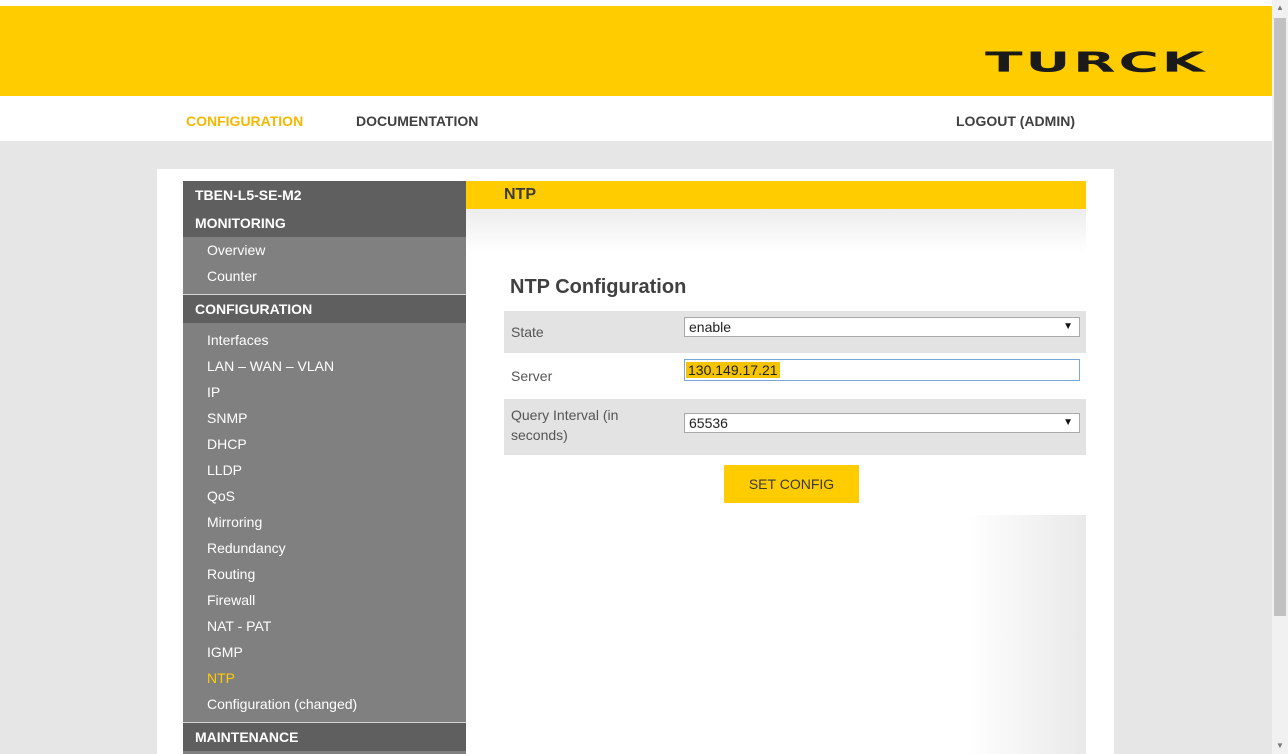 This screenshot has height=754, width=1288. I want to click on sidebar-item-mirroring: Mirroring, so click(324, 522).